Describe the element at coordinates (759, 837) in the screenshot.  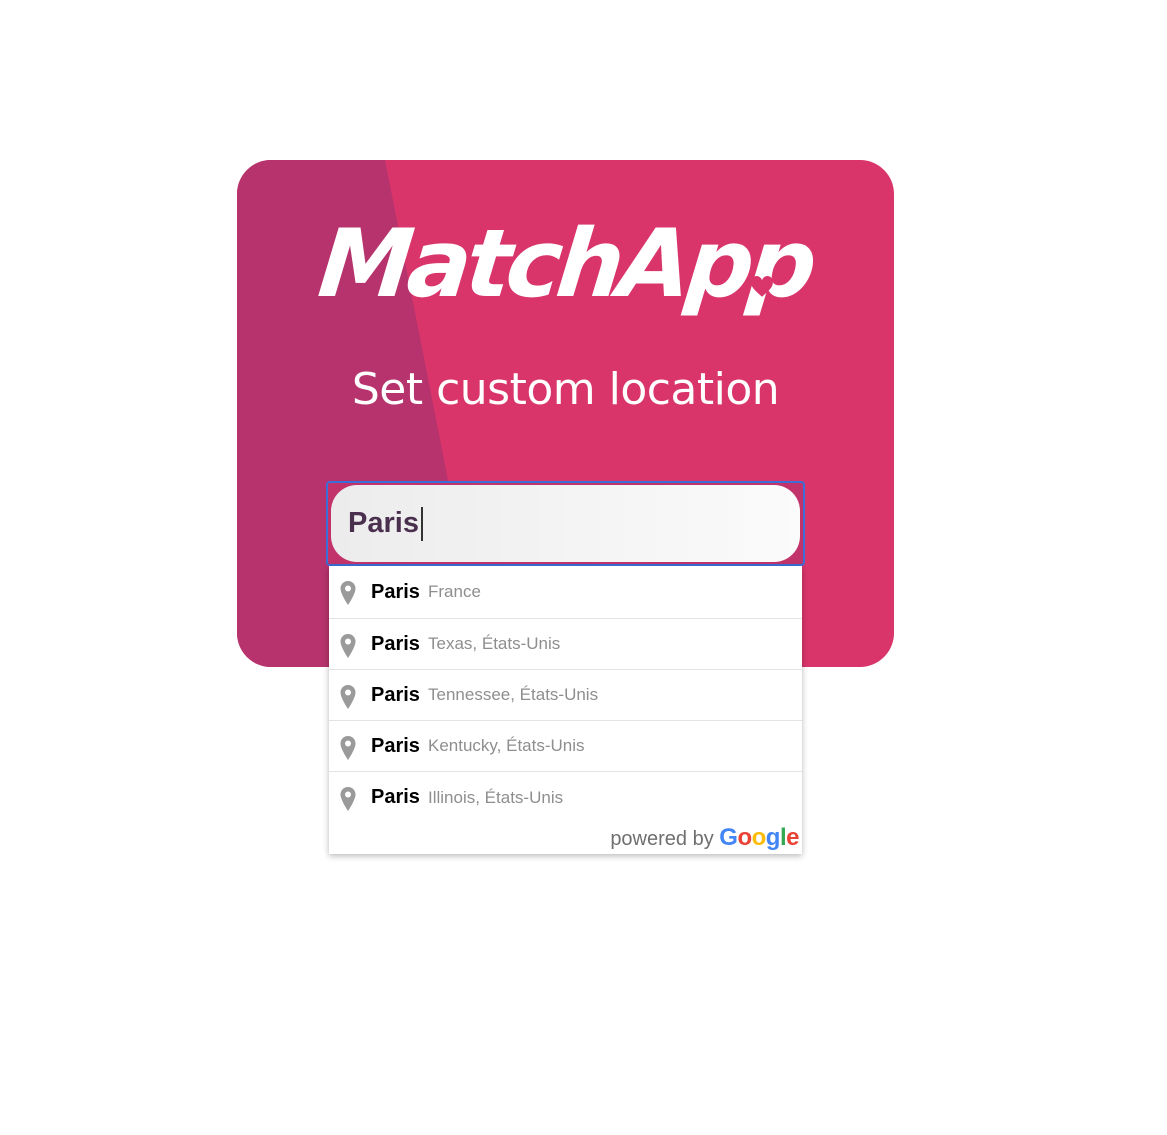
I see `google-logo: Google` at that location.